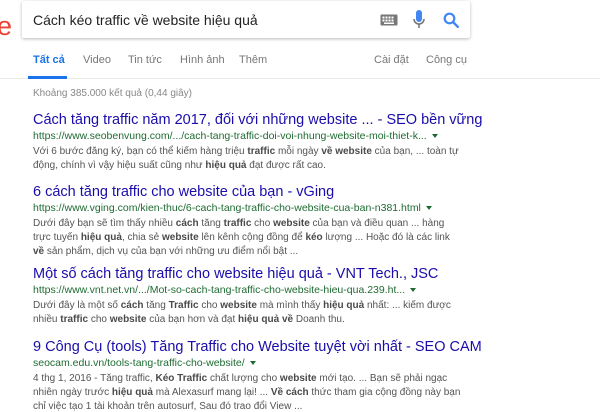  I want to click on search-input: Cách kéo traffic về website hiệu quả, so click(201, 20).